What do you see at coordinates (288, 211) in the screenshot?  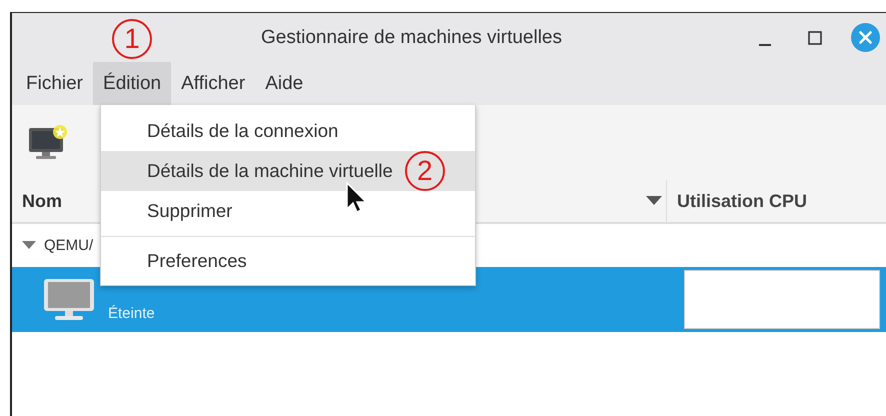 I see `menu-entry: Supprimer` at bounding box center [288, 211].